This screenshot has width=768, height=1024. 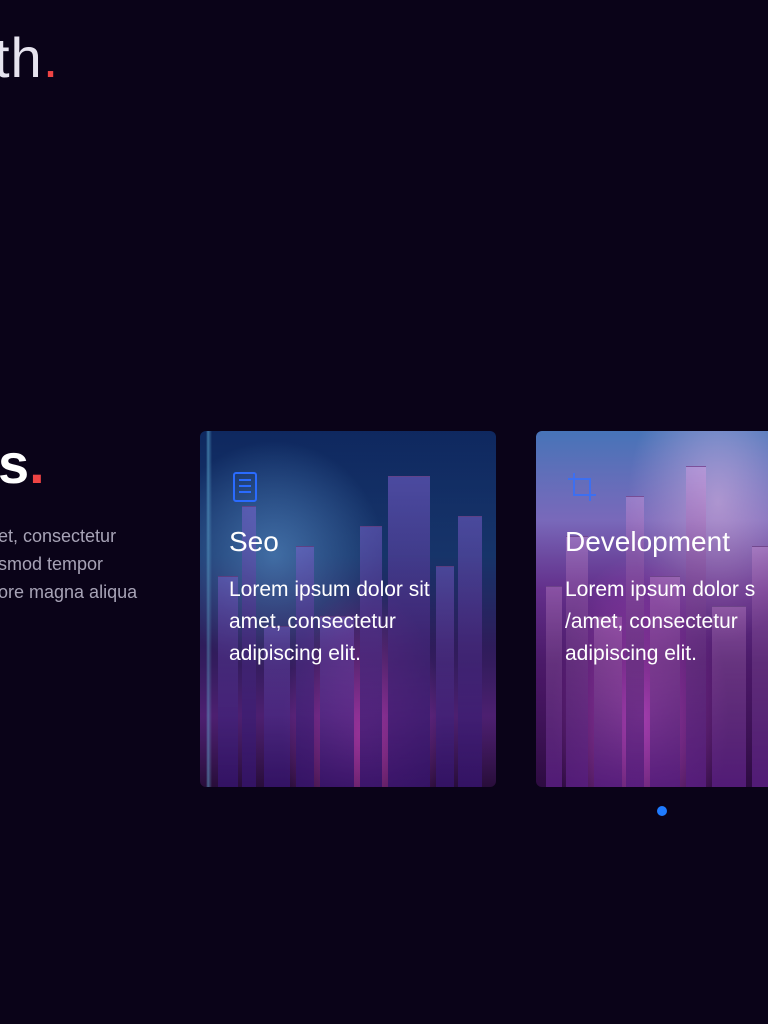 I want to click on document-icon, so click(x=246, y=487).